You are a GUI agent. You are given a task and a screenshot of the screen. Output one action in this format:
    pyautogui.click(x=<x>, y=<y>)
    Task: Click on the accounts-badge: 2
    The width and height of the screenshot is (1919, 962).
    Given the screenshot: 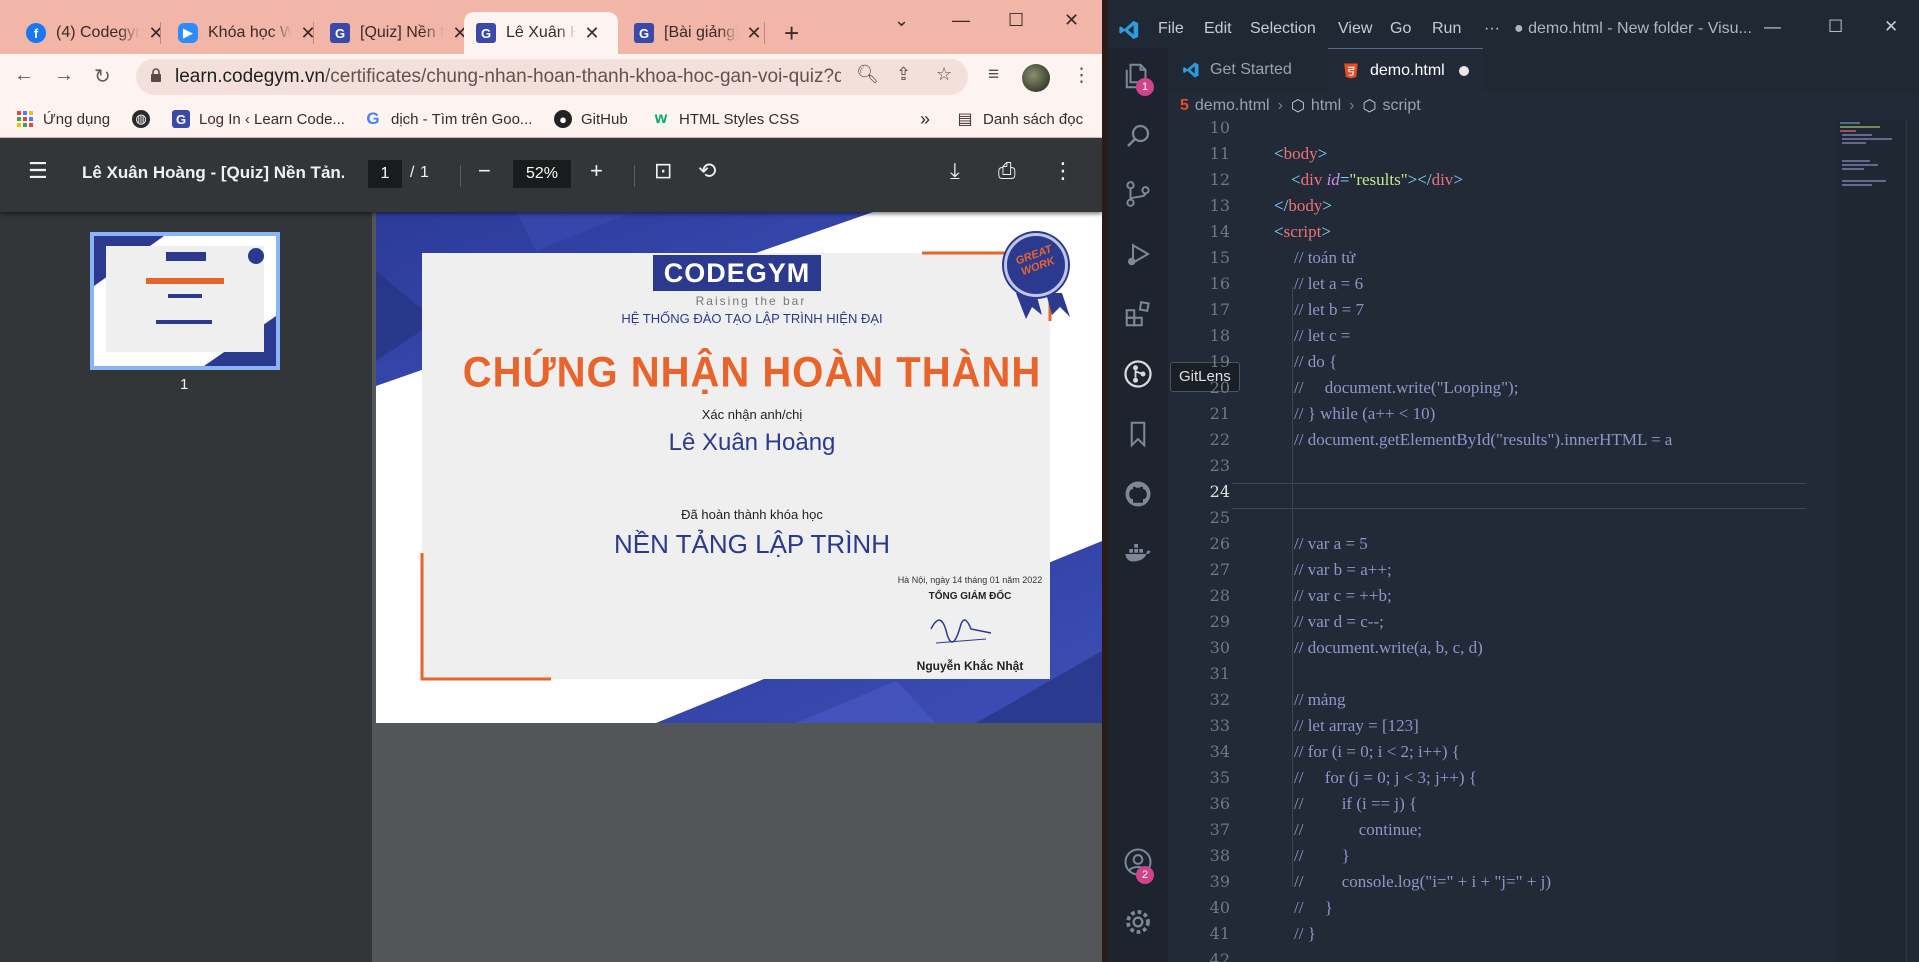 What is the action you would take?
    pyautogui.click(x=1145, y=875)
    